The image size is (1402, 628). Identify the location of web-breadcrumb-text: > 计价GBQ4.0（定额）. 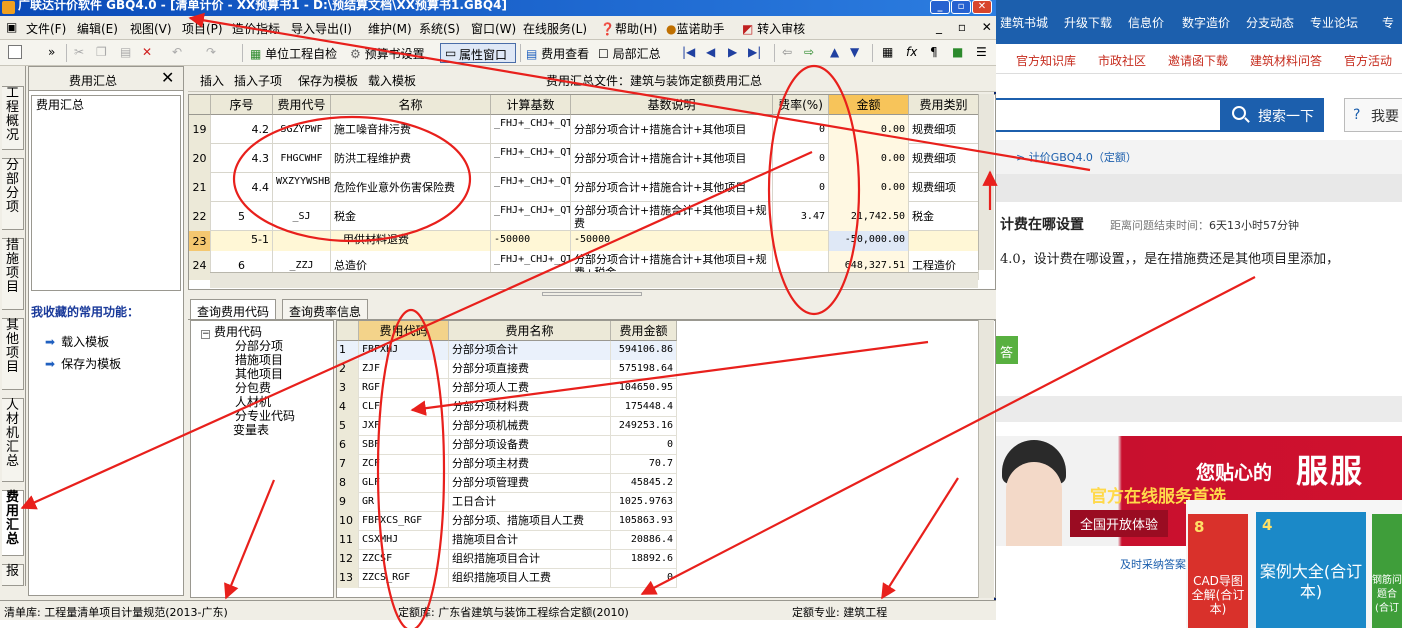
(1076, 157).